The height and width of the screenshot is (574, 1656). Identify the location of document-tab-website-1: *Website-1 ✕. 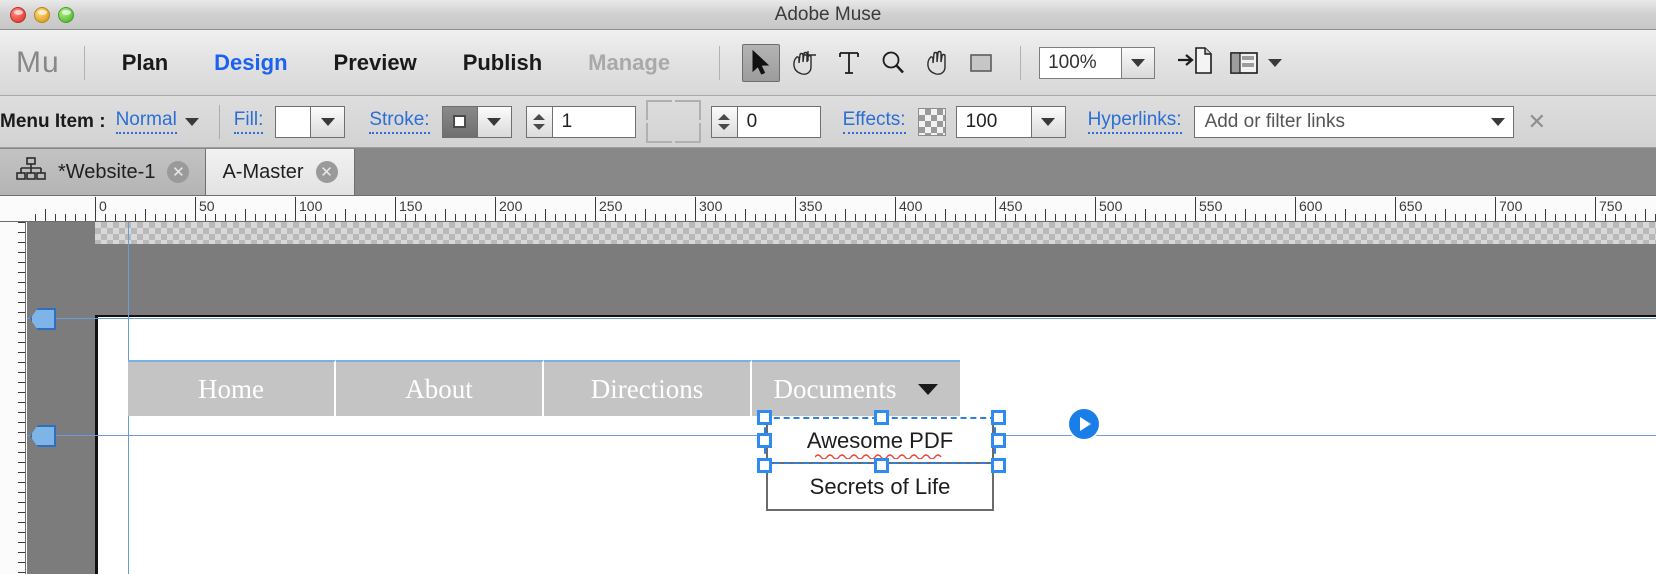
(103, 172).